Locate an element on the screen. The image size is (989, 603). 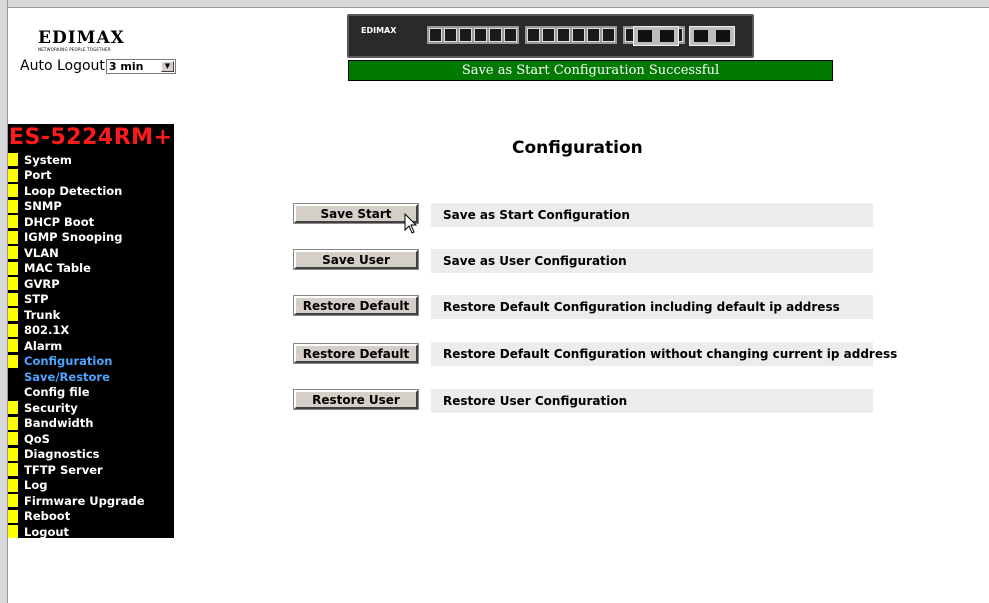
sidebar-item-trunk: Trunk is located at coordinates (91, 315).